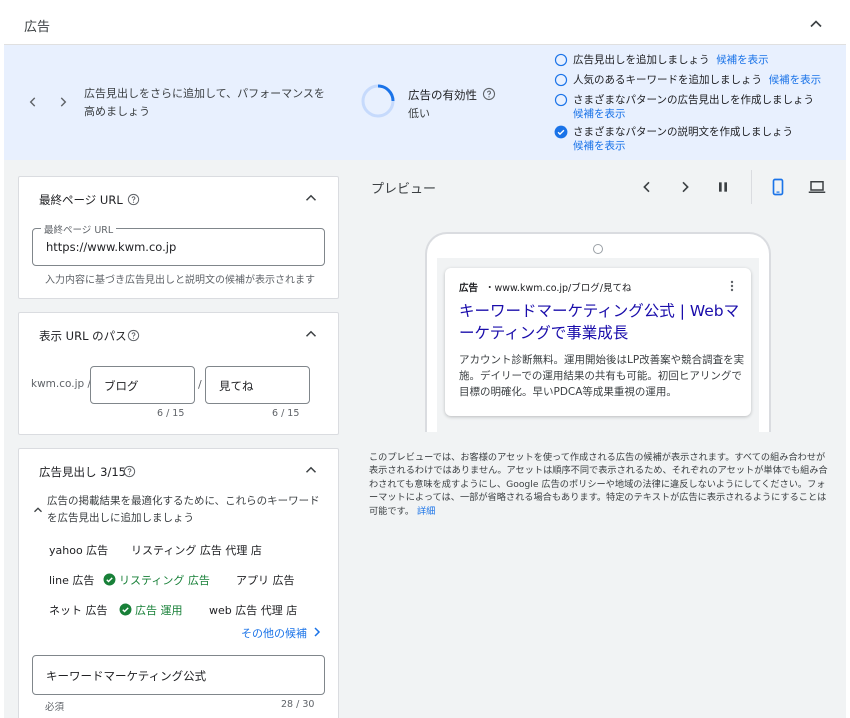 The width and height of the screenshot is (850, 718). Describe the element at coordinates (274, 633) in the screenshot. I see `more-suggestions-label: その他の候補` at that location.